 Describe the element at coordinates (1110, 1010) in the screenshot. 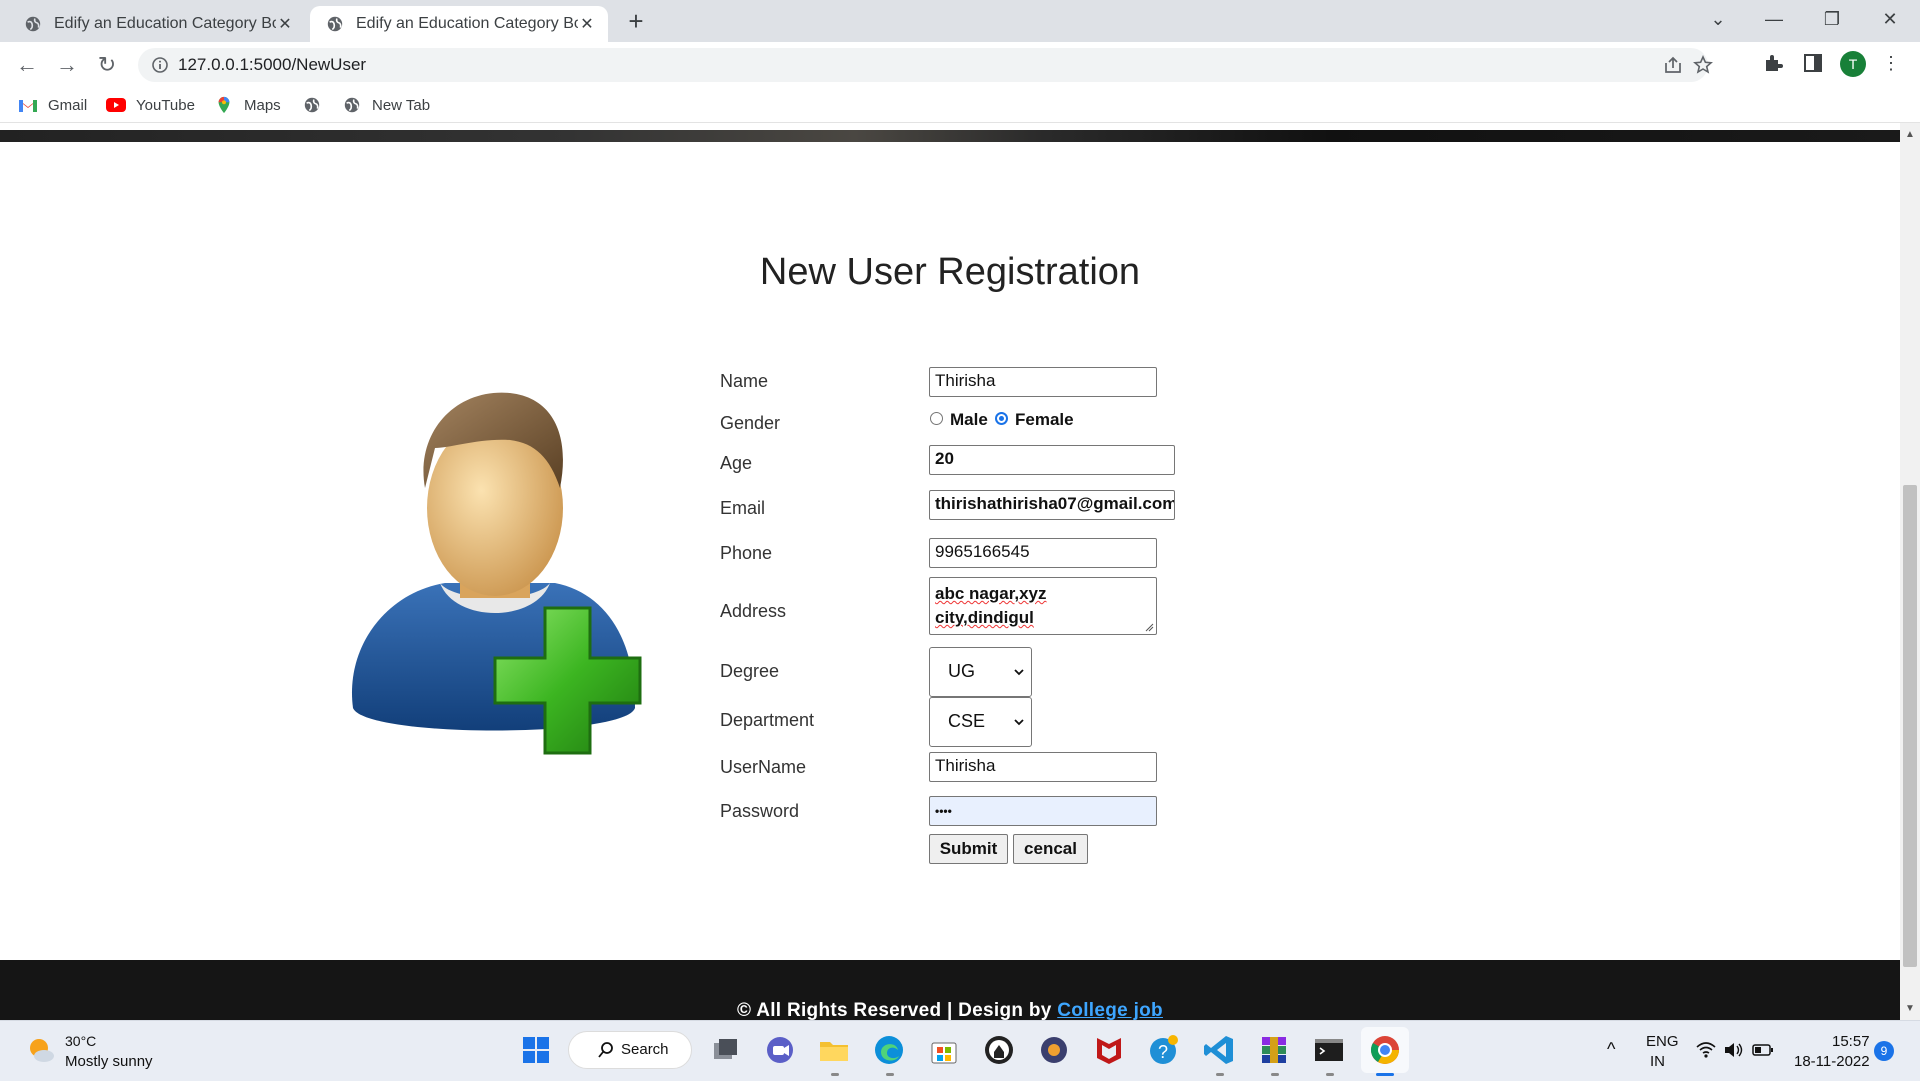

I see `footer-link: College job` at that location.